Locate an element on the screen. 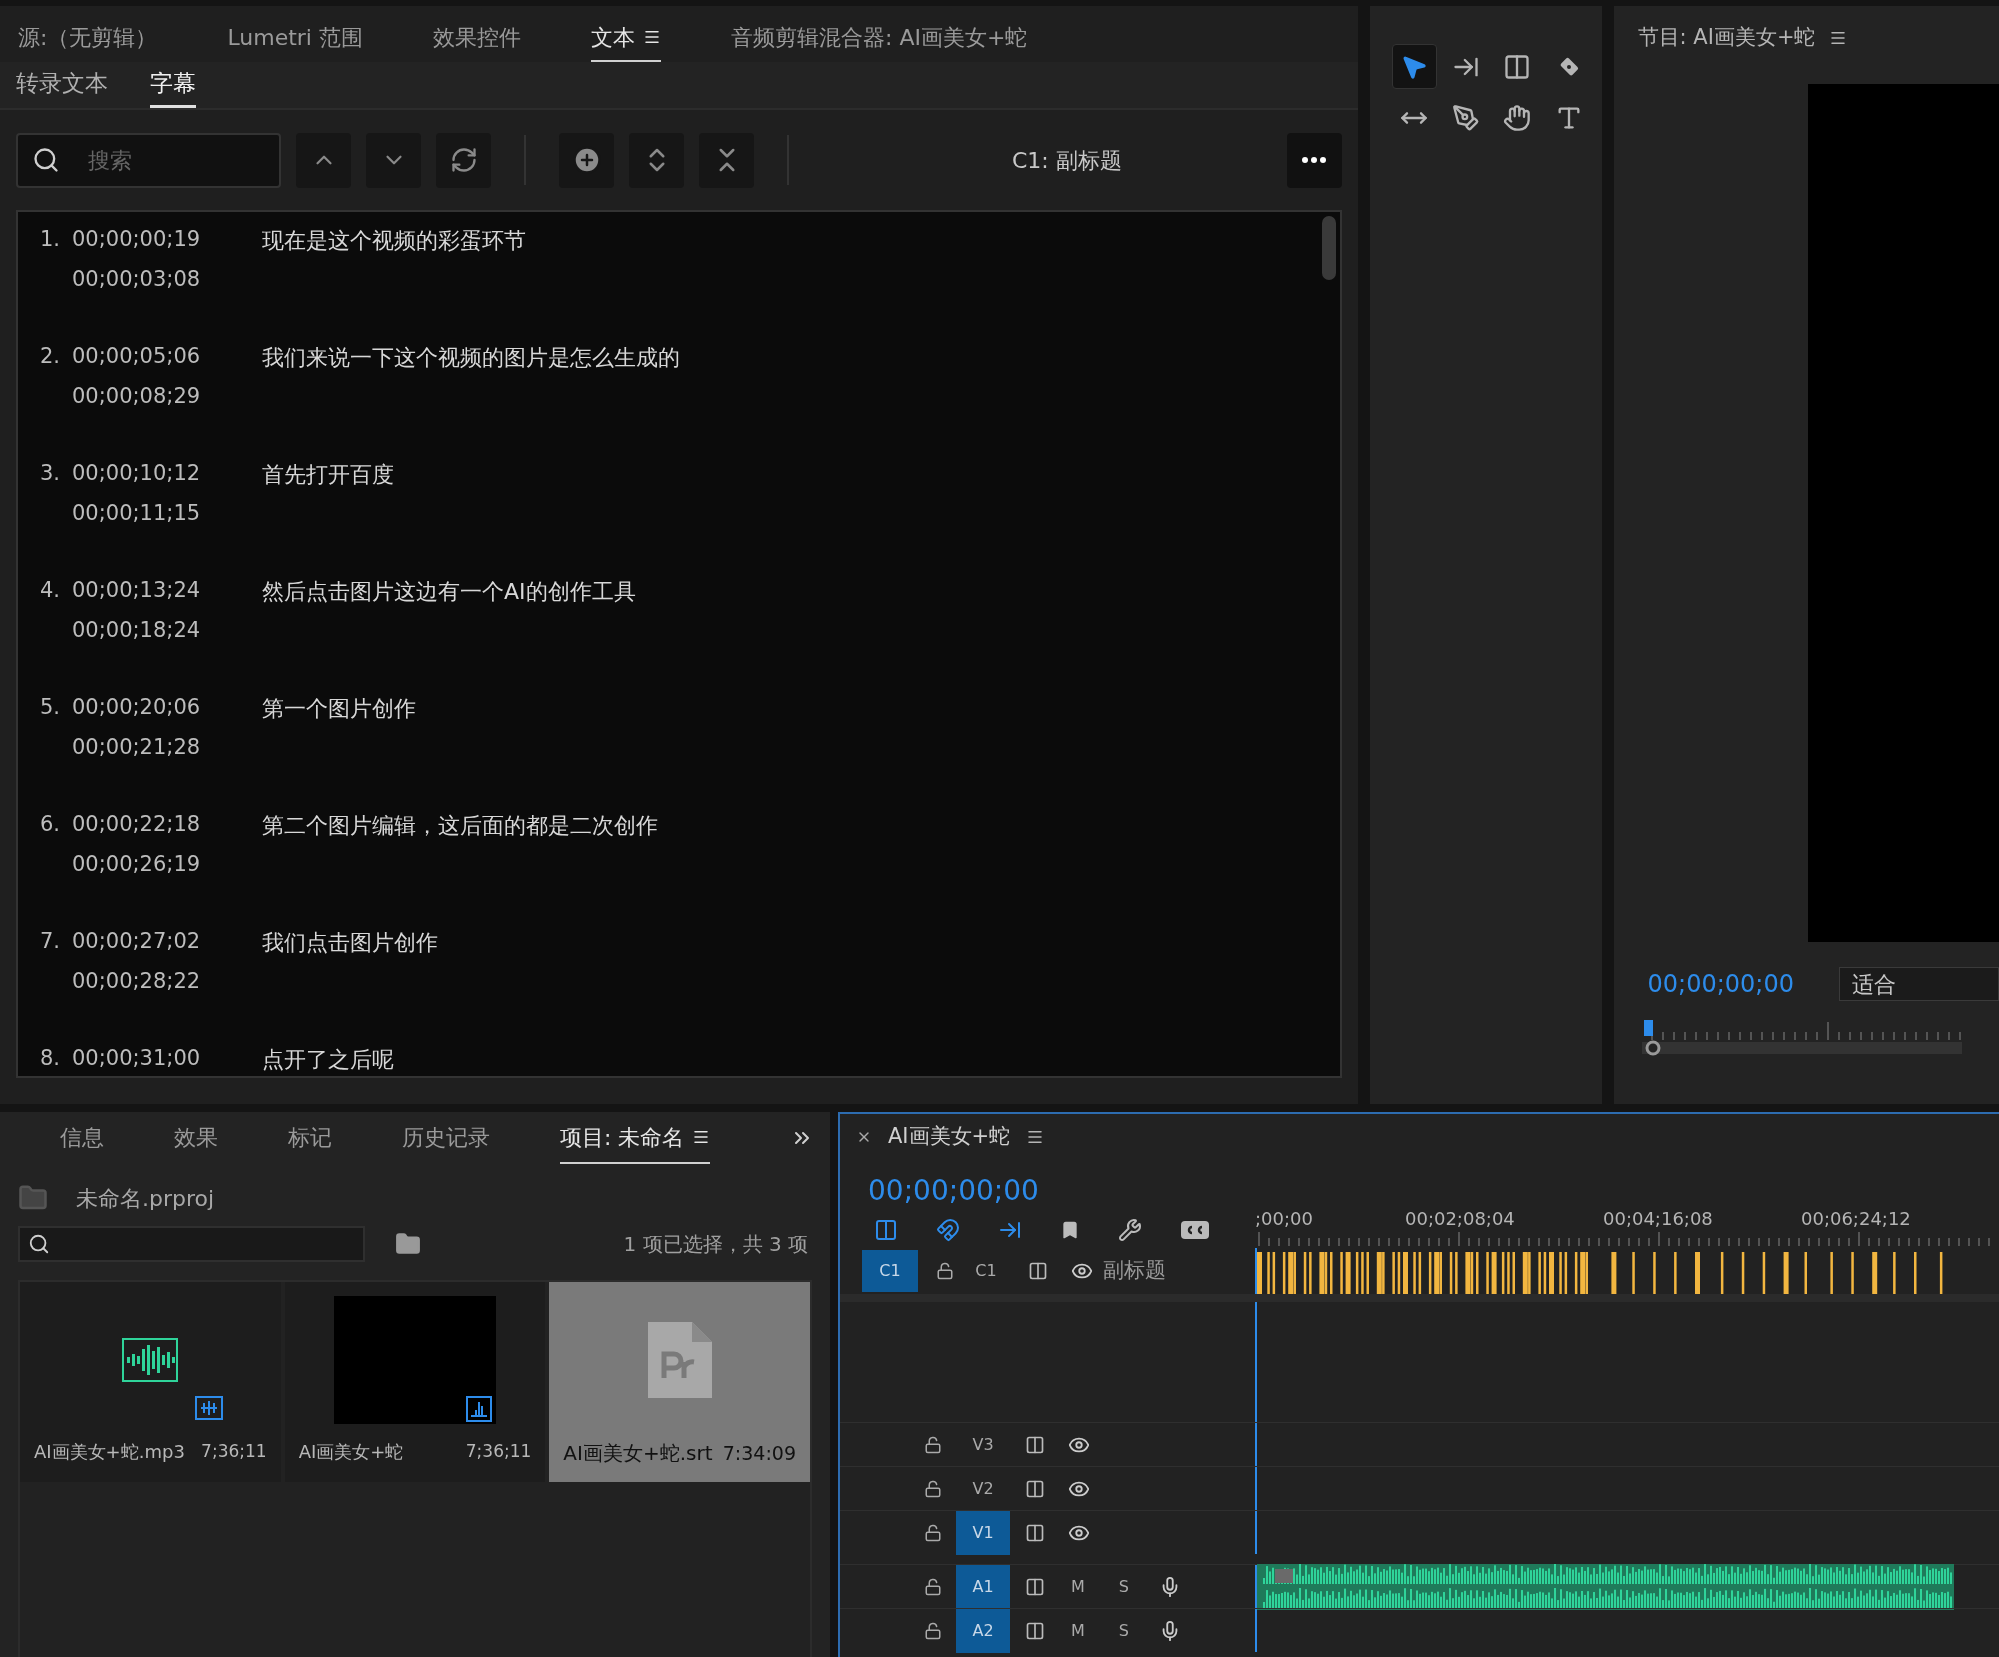 This screenshot has height=1657, width=1999. sequence-tab: AI画美女+蛇 is located at coordinates (949, 1137).